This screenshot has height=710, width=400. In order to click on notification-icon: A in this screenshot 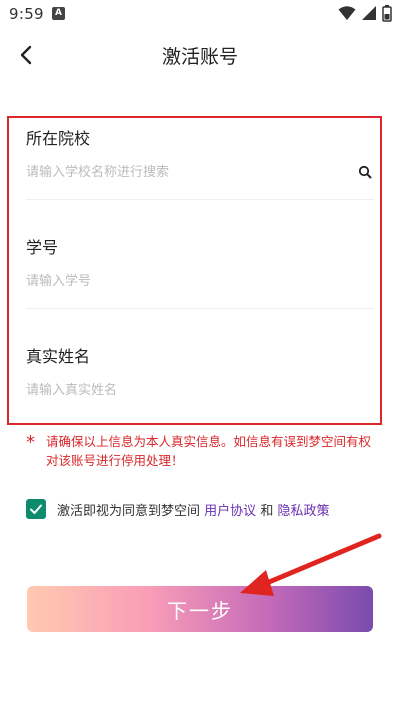, I will do `click(58, 13)`.